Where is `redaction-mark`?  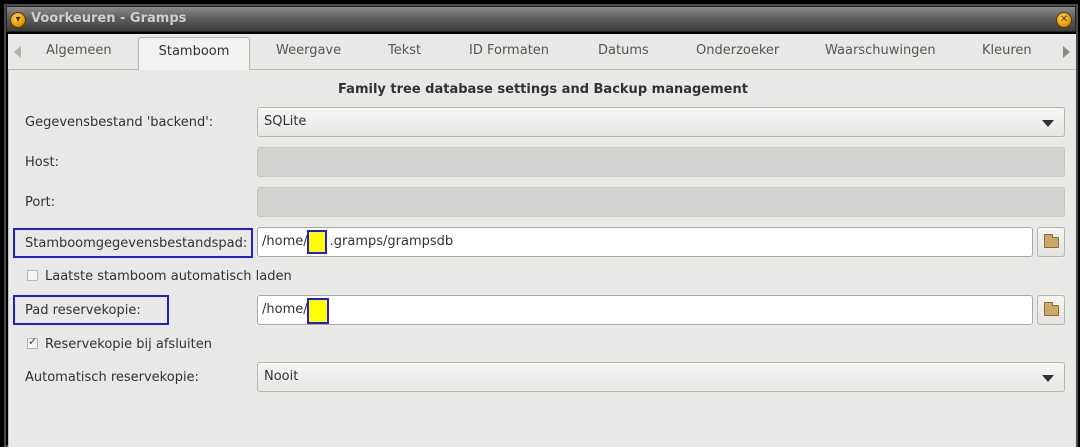 redaction-mark is located at coordinates (317, 242).